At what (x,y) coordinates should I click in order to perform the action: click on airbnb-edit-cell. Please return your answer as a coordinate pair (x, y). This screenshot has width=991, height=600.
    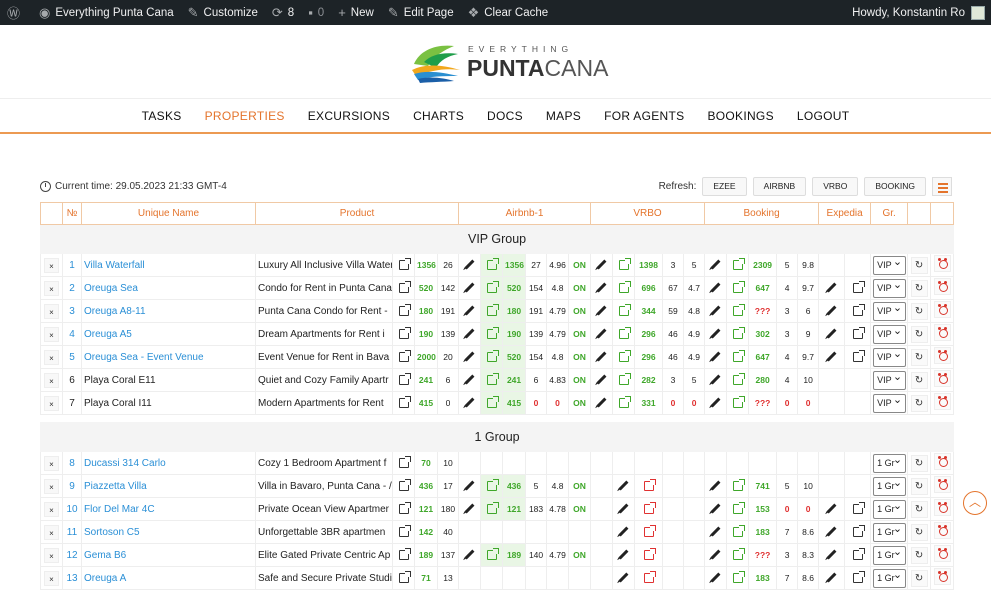
    Looking at the image, I should click on (470, 486).